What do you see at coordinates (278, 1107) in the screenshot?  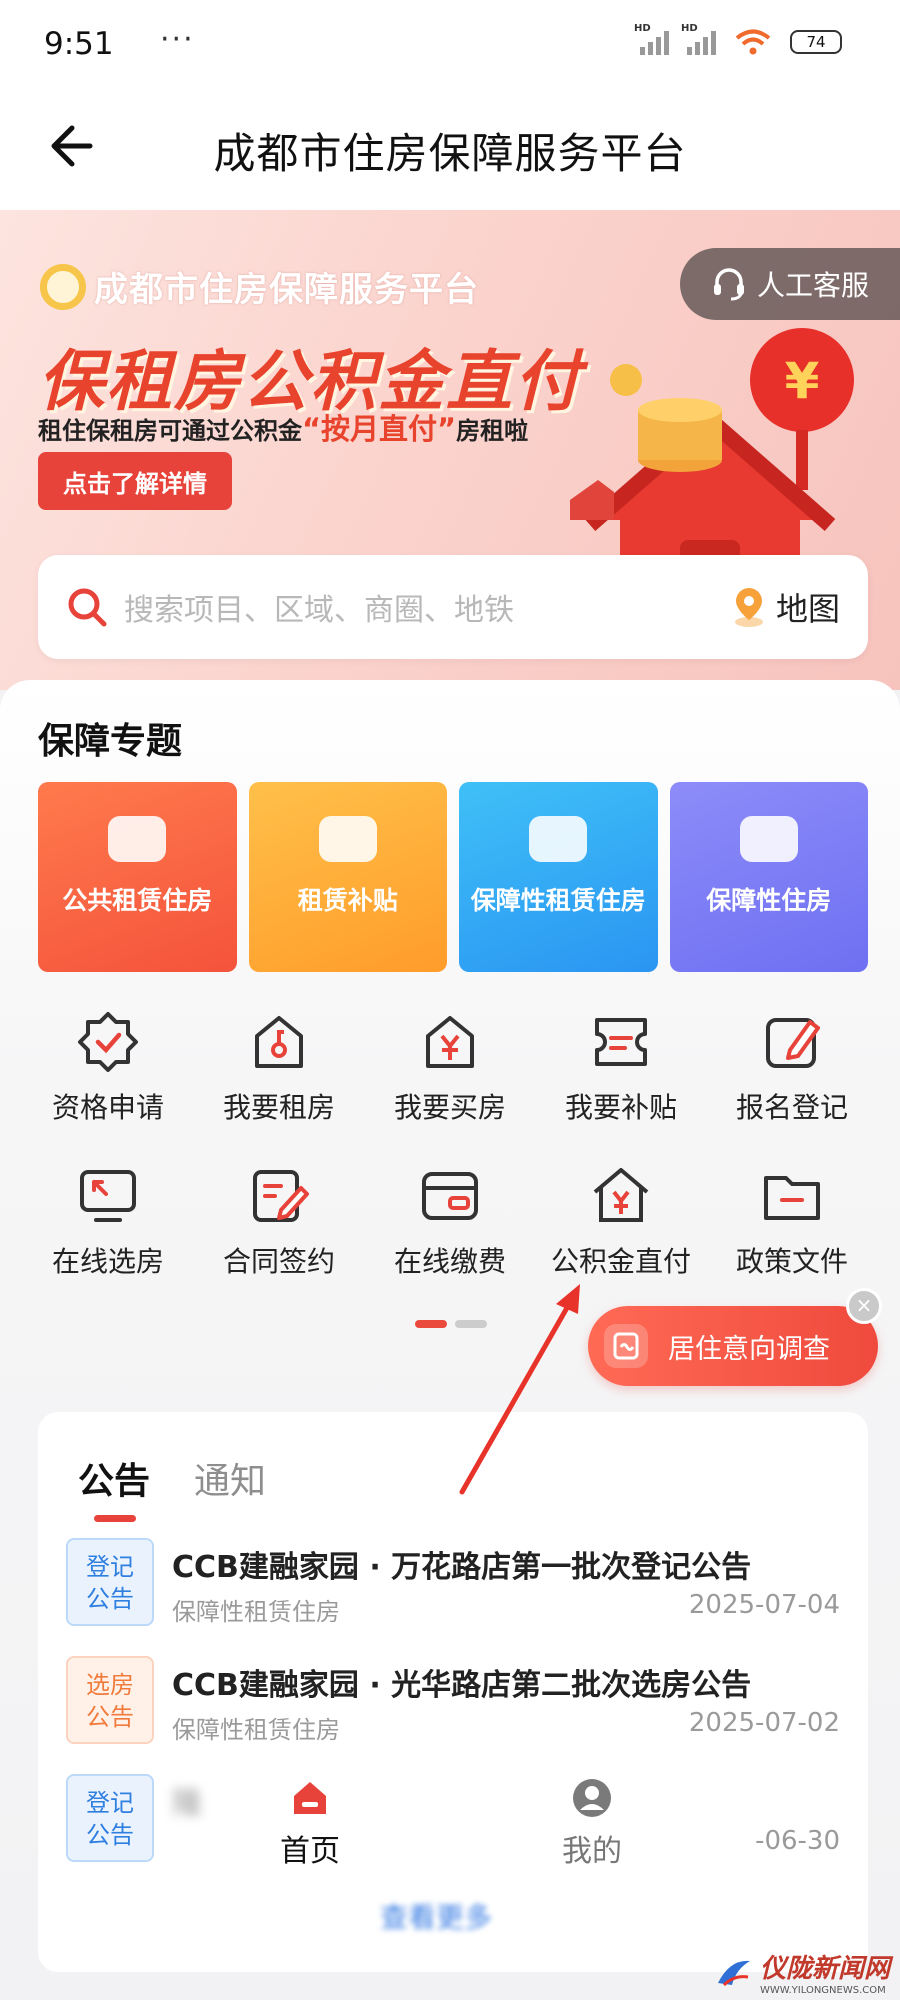 I see `service-label: 我要租房` at bounding box center [278, 1107].